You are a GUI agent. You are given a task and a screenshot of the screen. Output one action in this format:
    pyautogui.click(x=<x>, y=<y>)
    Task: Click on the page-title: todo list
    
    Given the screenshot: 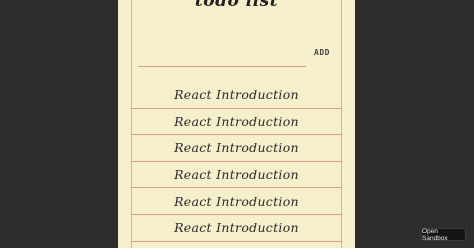 What is the action you would take?
    pyautogui.click(x=236, y=5)
    